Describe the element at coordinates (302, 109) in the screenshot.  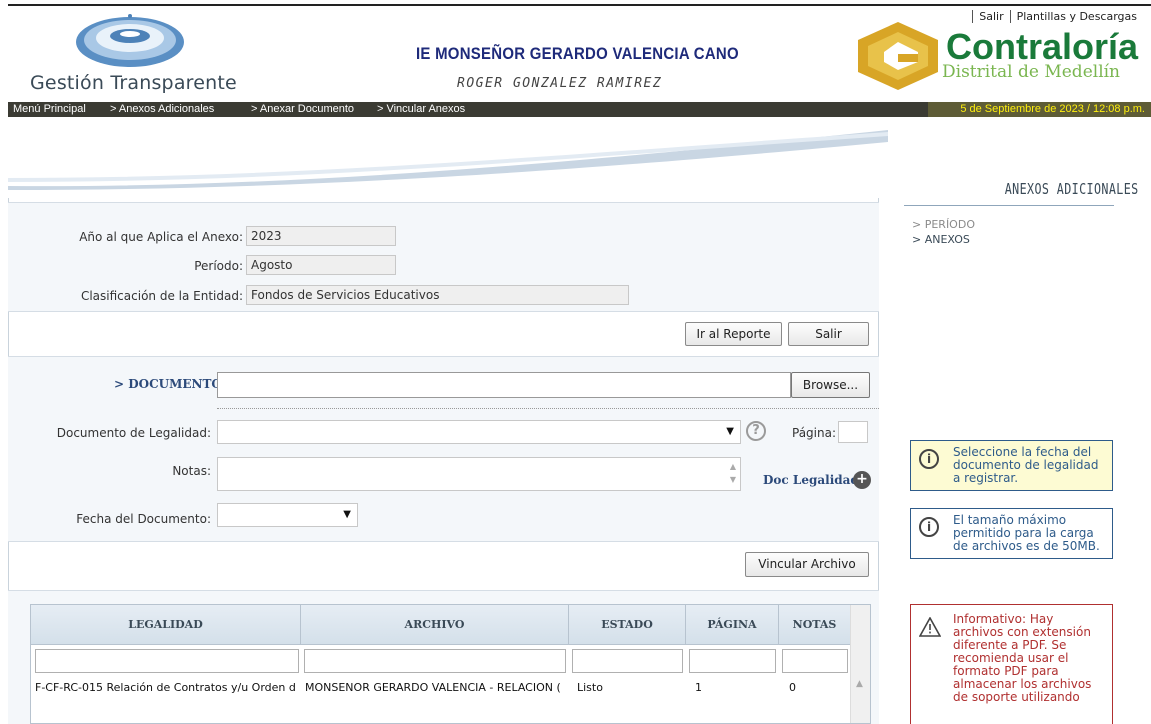
I see `breadcrumb-anexar-documento: > Anexar Documento` at that location.